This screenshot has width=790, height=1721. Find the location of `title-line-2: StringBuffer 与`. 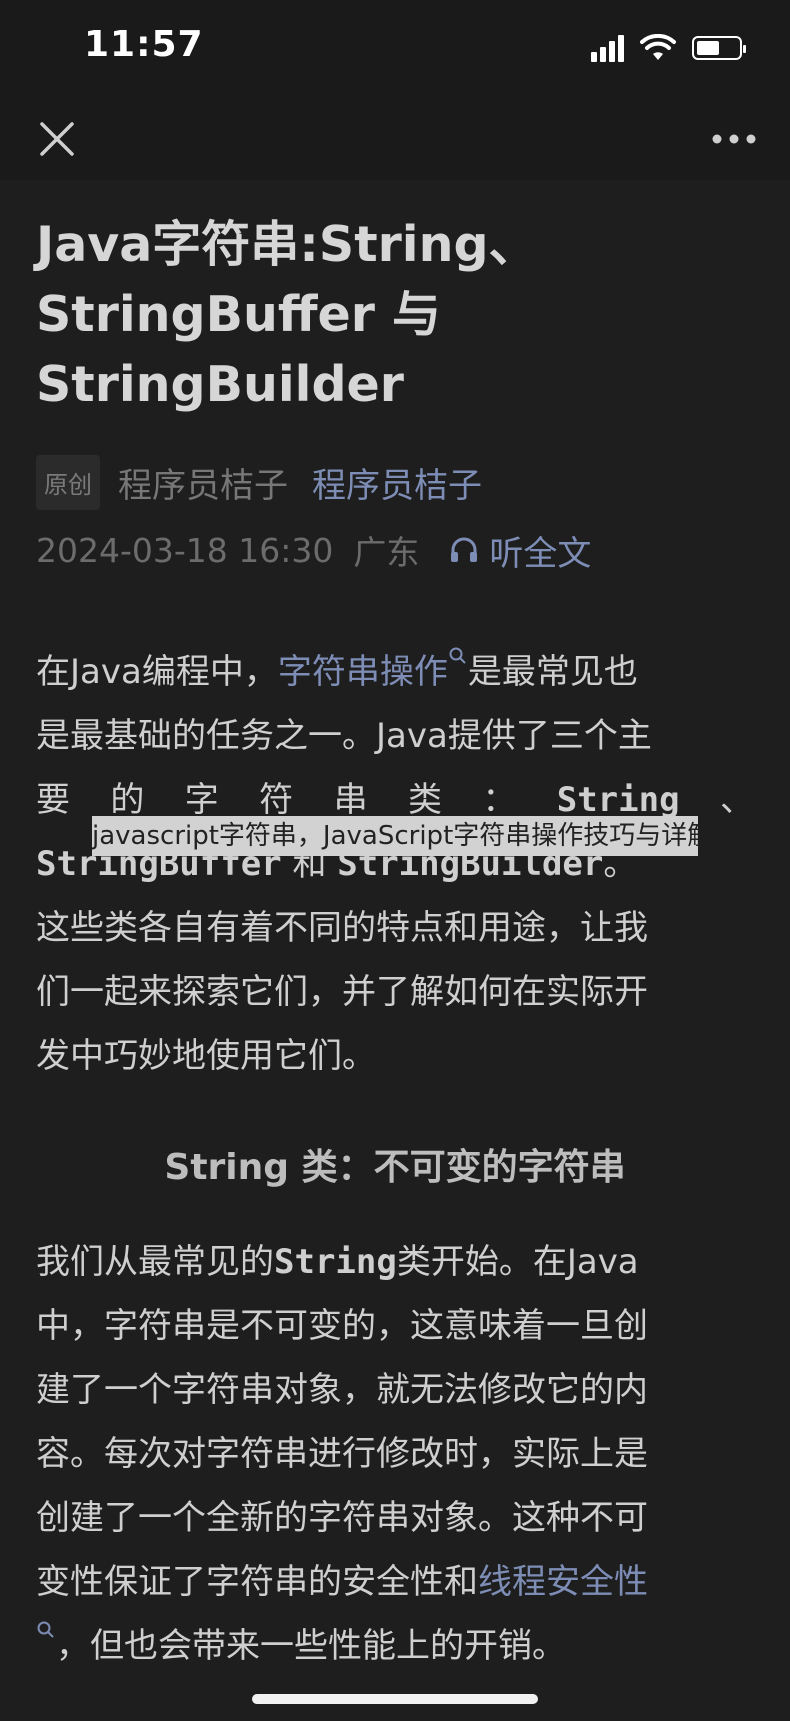

title-line-2: StringBuffer 与 is located at coordinates (239, 314).